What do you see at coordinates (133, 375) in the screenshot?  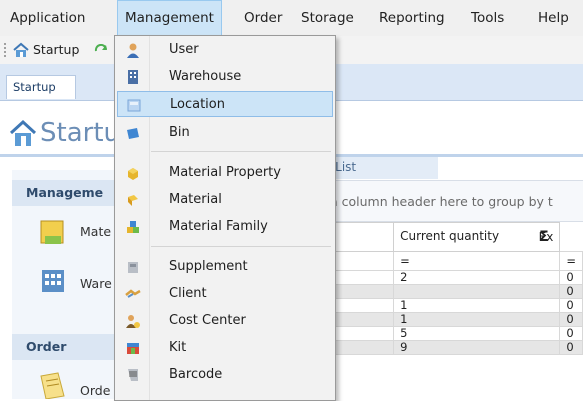 I see `barcode-icon` at bounding box center [133, 375].